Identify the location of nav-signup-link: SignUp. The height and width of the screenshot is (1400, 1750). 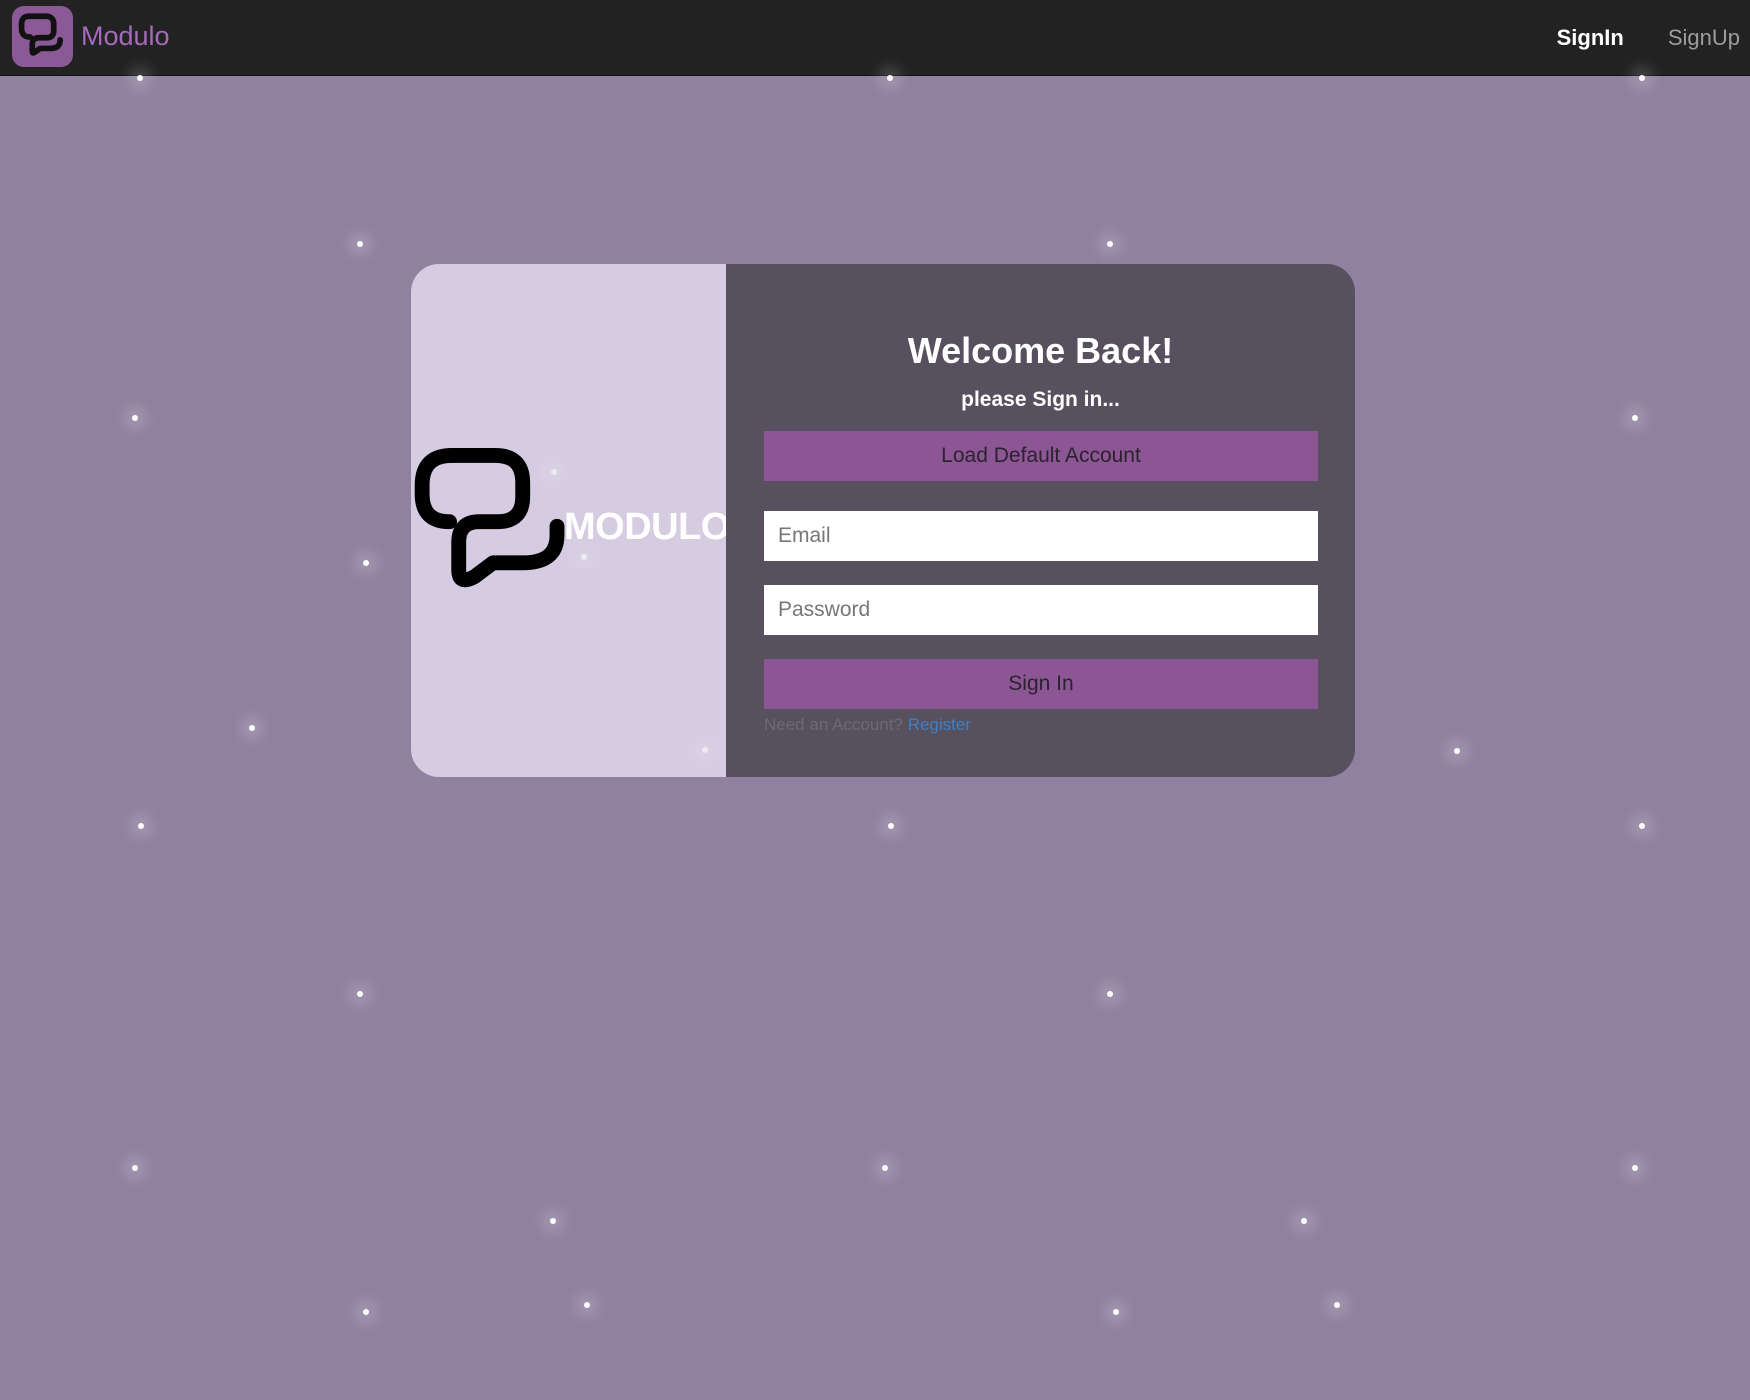
(1704, 38).